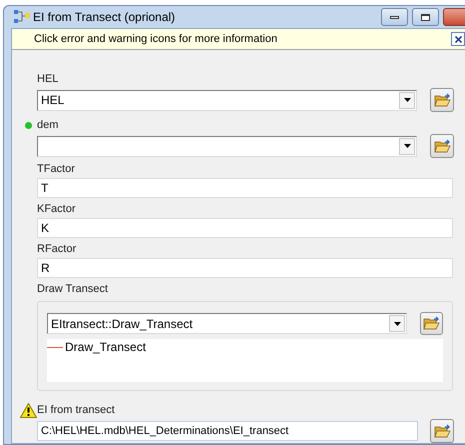 This screenshot has height=445, width=465. I want to click on parameter-label: TFactor, so click(56, 170).